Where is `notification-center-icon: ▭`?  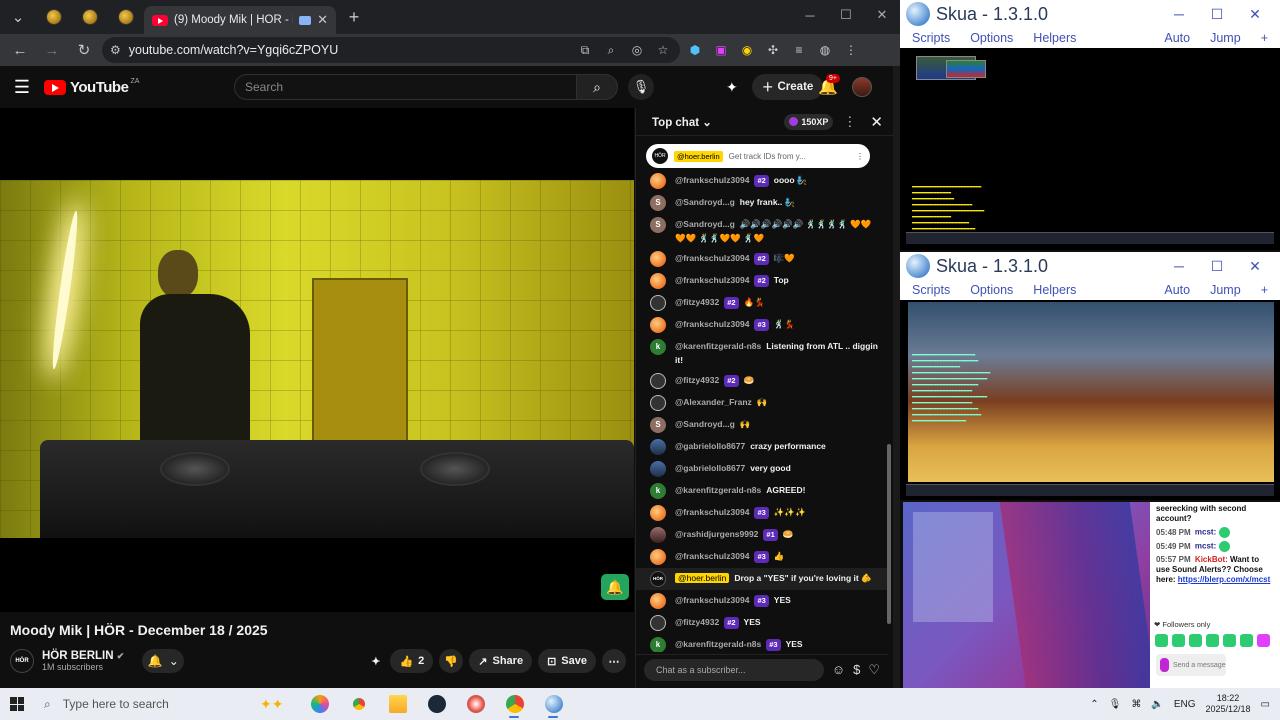 notification-center-icon: ▭ is located at coordinates (1265, 704).